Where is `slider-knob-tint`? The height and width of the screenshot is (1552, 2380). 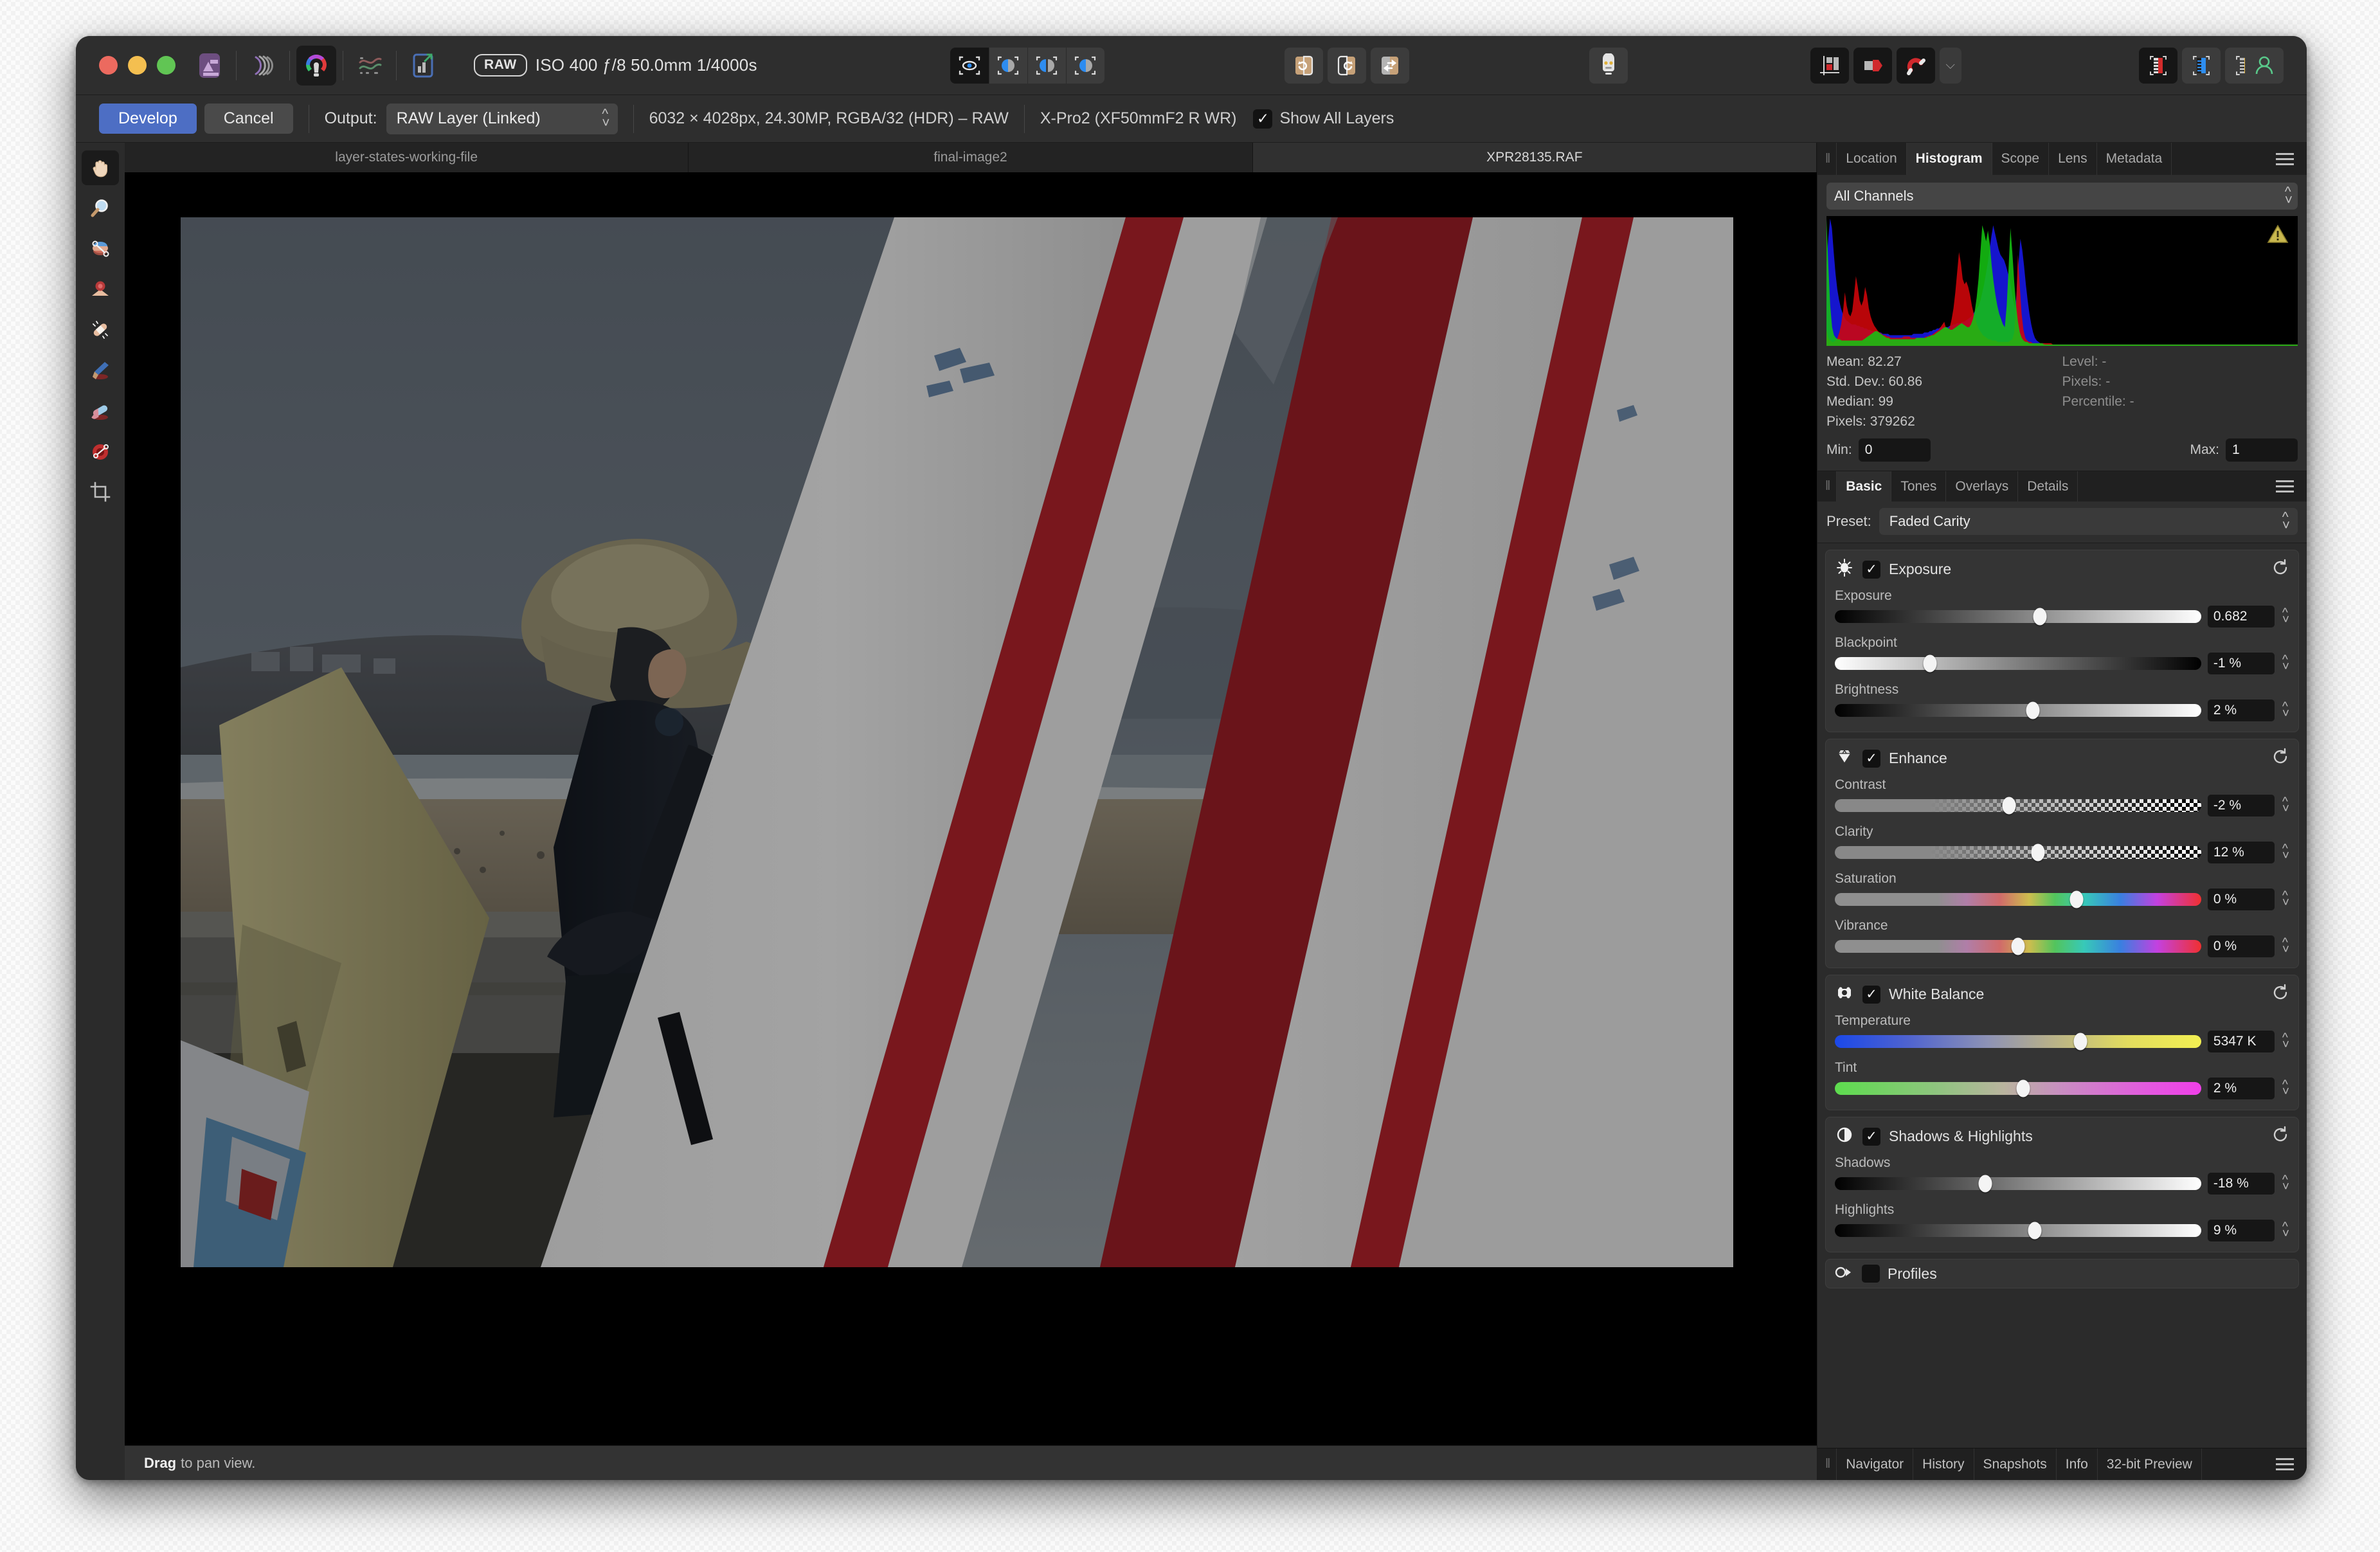
slider-knob-tint is located at coordinates (2023, 1088).